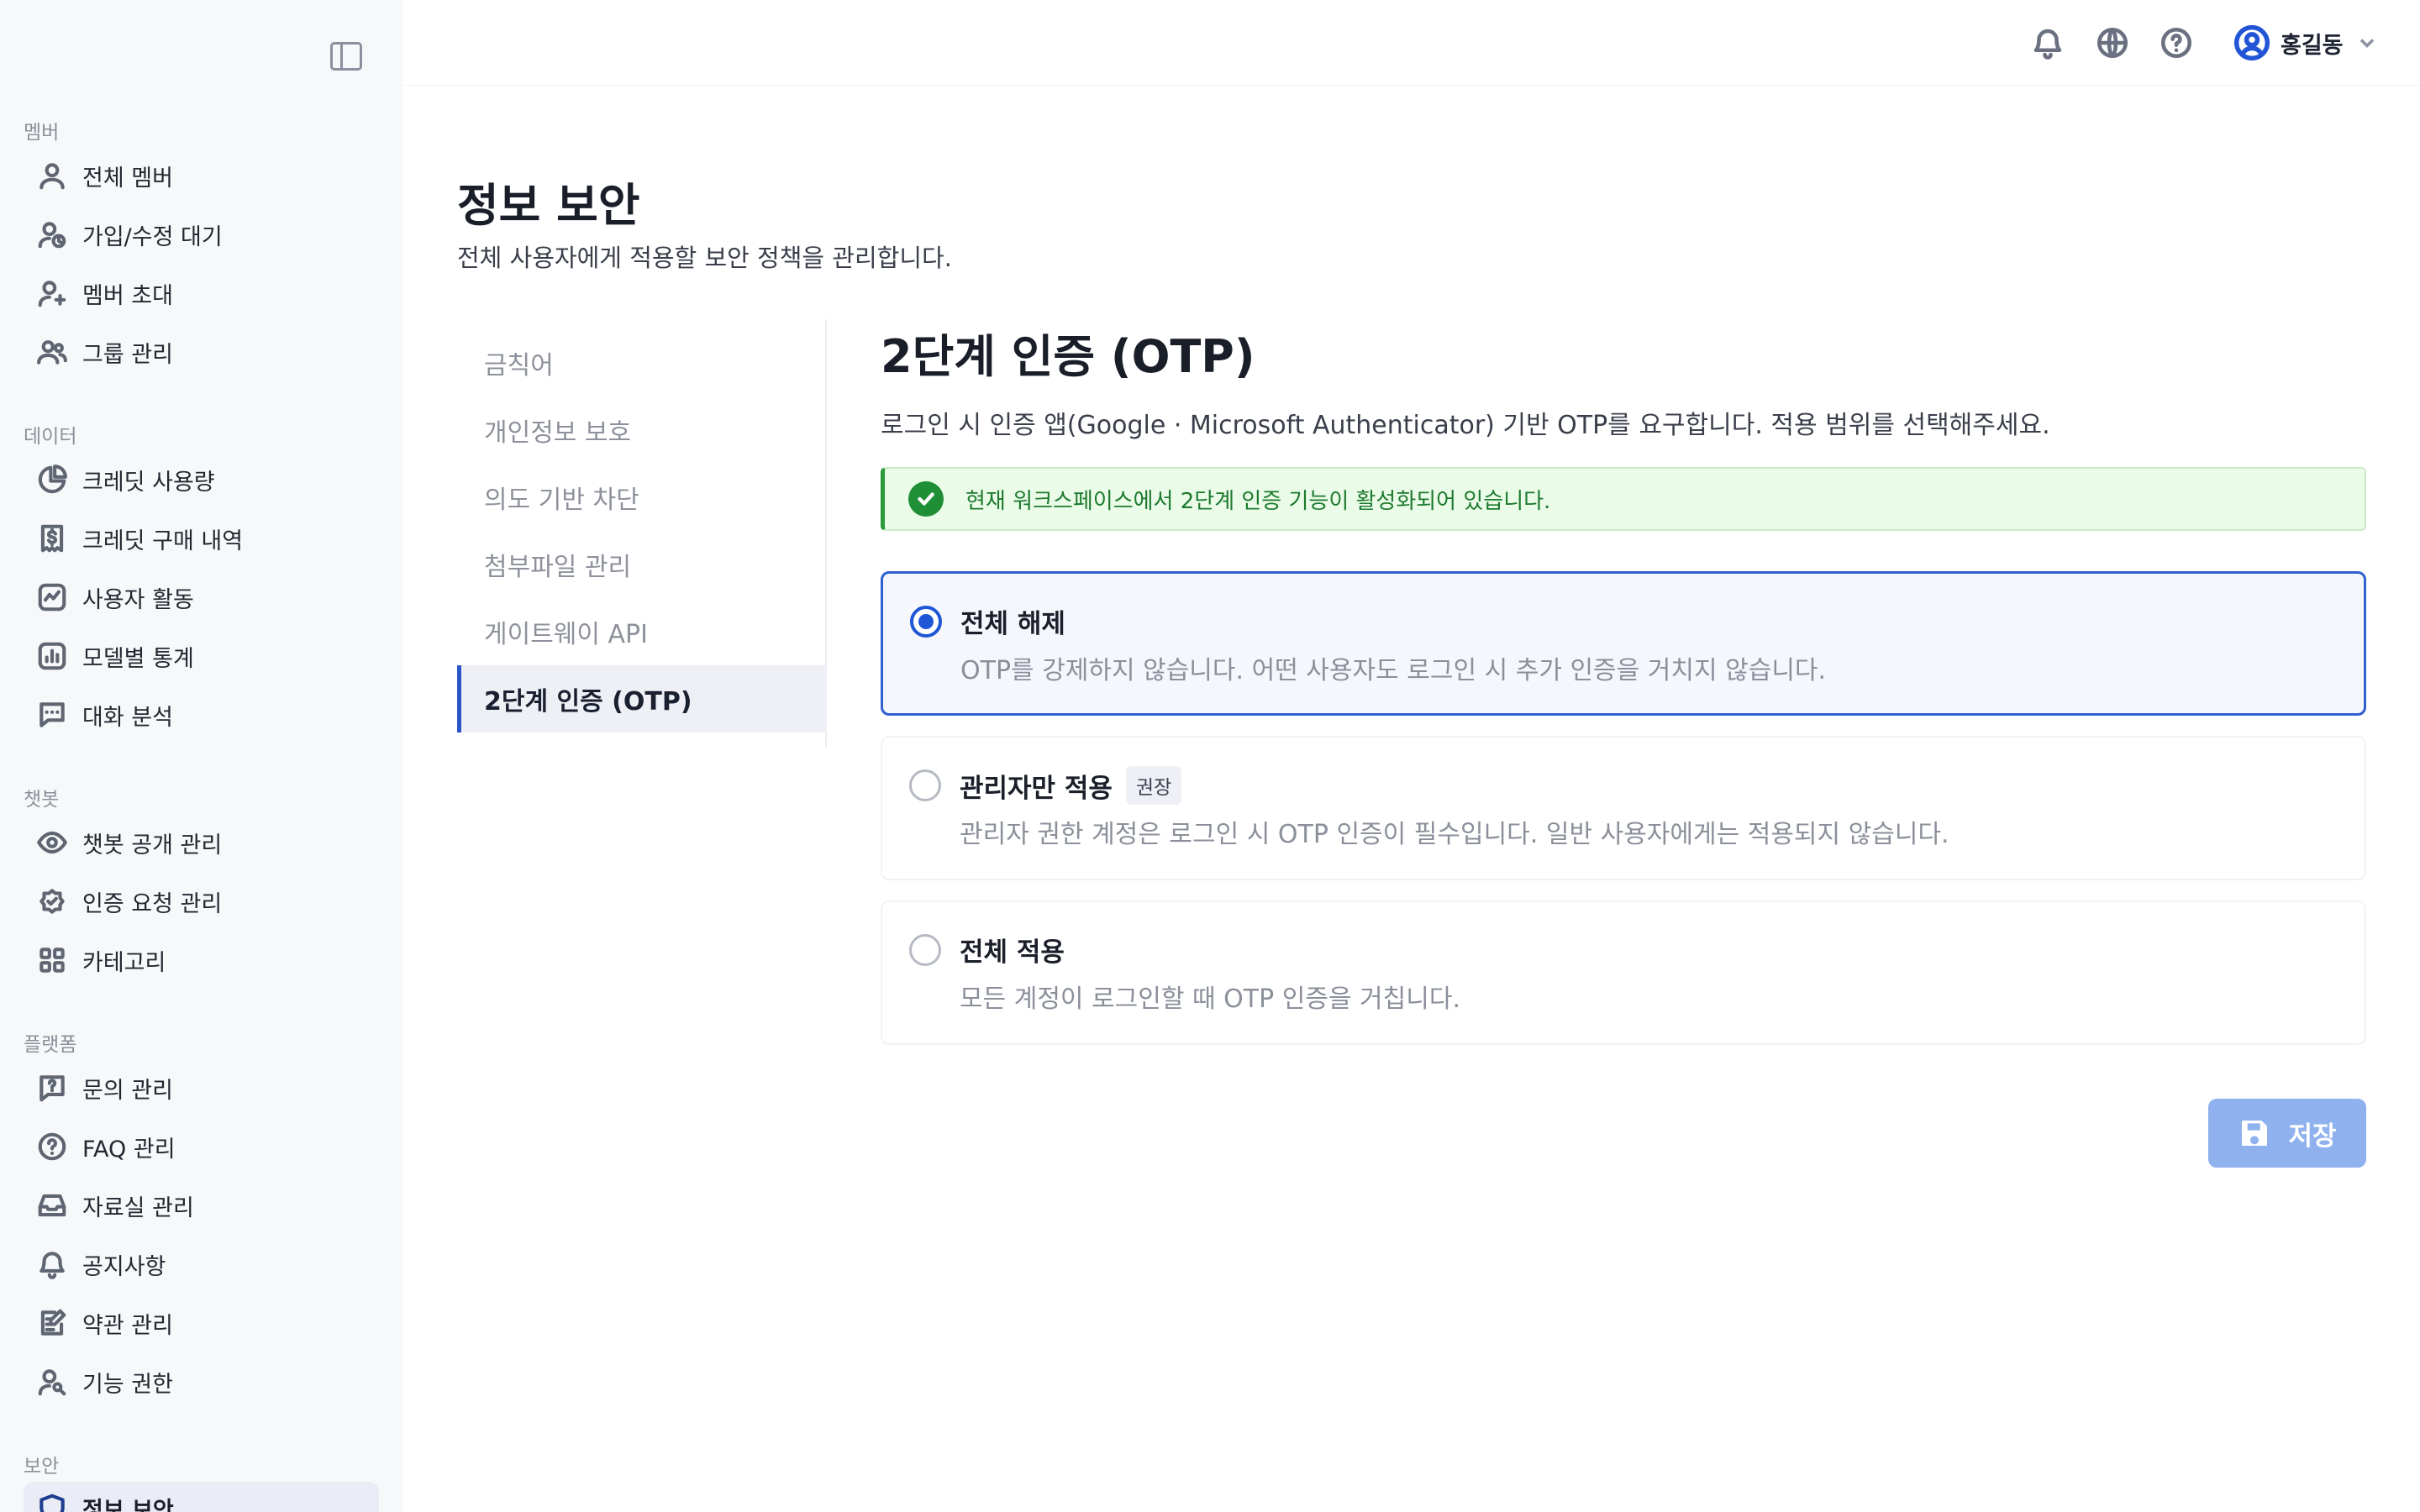  What do you see at coordinates (642, 362) in the screenshot?
I see `subnav-item-banned-words: 금칙어` at bounding box center [642, 362].